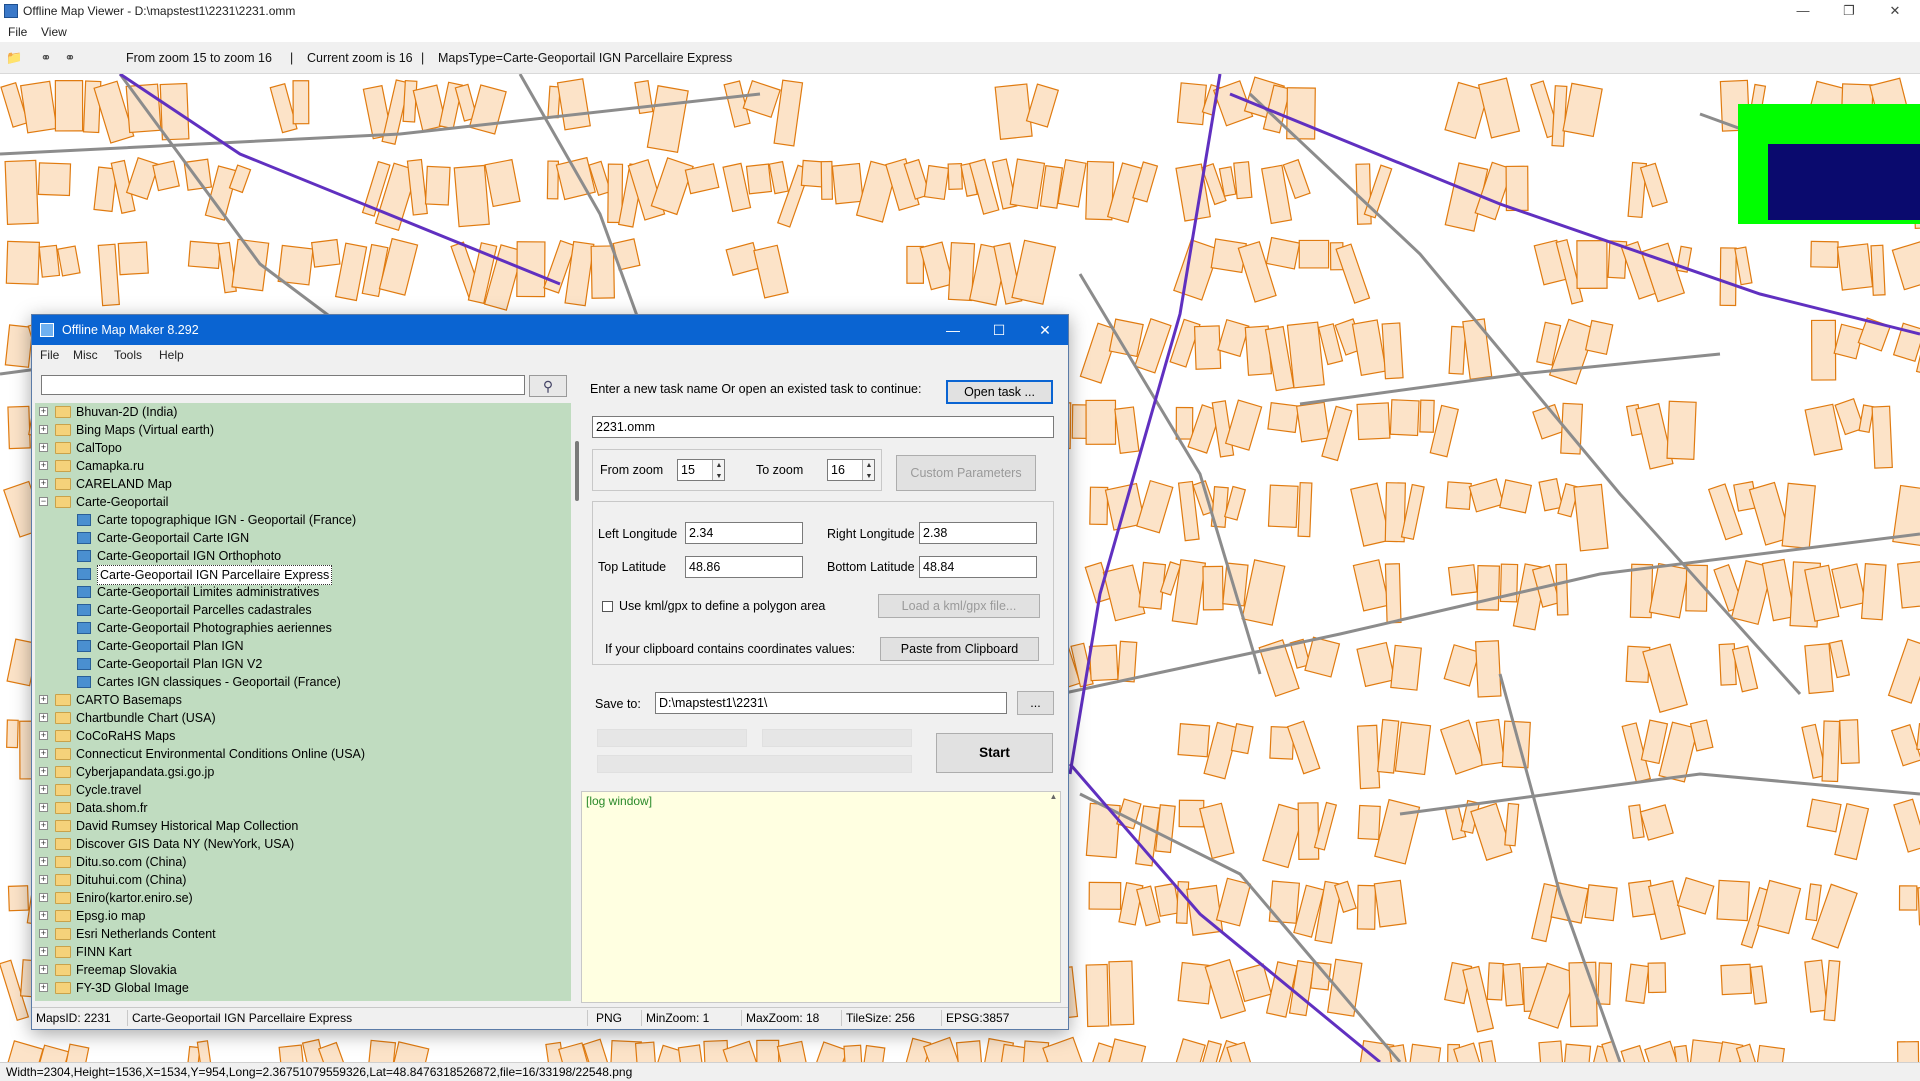 This screenshot has width=1920, height=1081. What do you see at coordinates (1803, 11) in the screenshot?
I see `minimize-button: —` at bounding box center [1803, 11].